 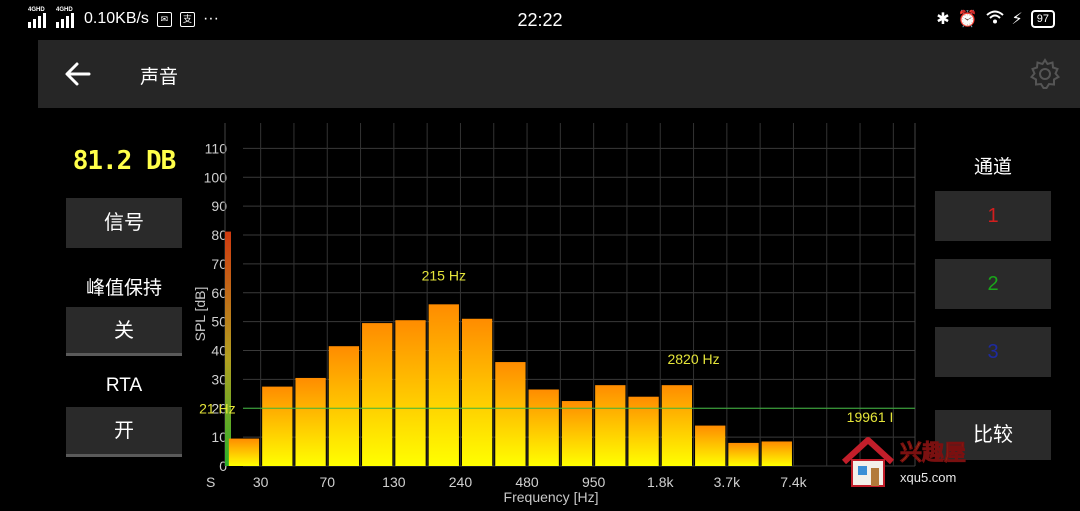 What do you see at coordinates (993, 284) in the screenshot?
I see `channel-2-button: 2` at bounding box center [993, 284].